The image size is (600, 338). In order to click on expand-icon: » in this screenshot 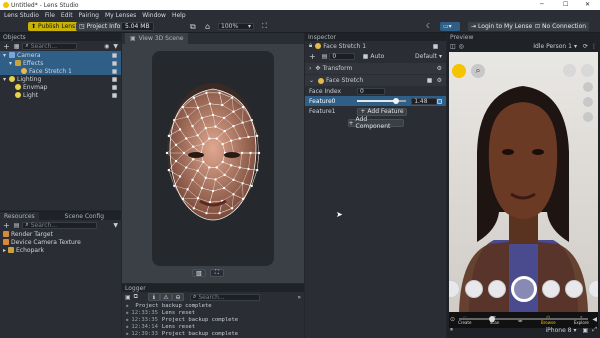, I will do `click(299, 297)`.